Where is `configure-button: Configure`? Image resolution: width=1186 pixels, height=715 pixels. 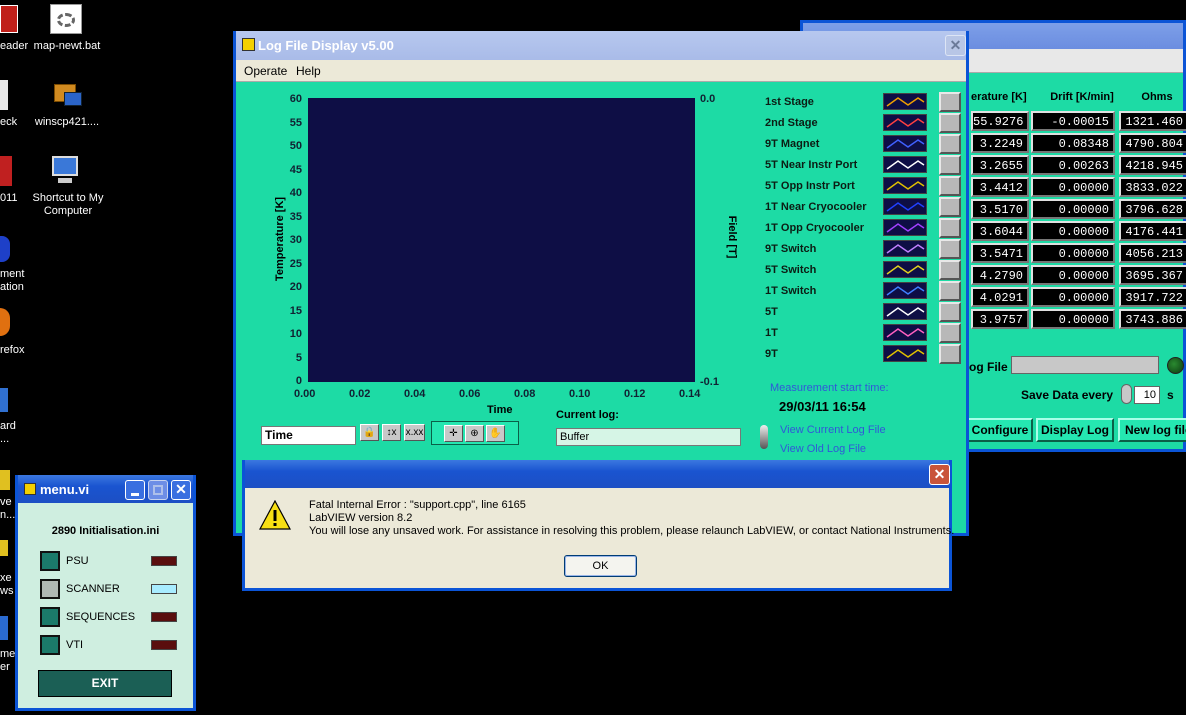 configure-button: Configure is located at coordinates (1000, 430).